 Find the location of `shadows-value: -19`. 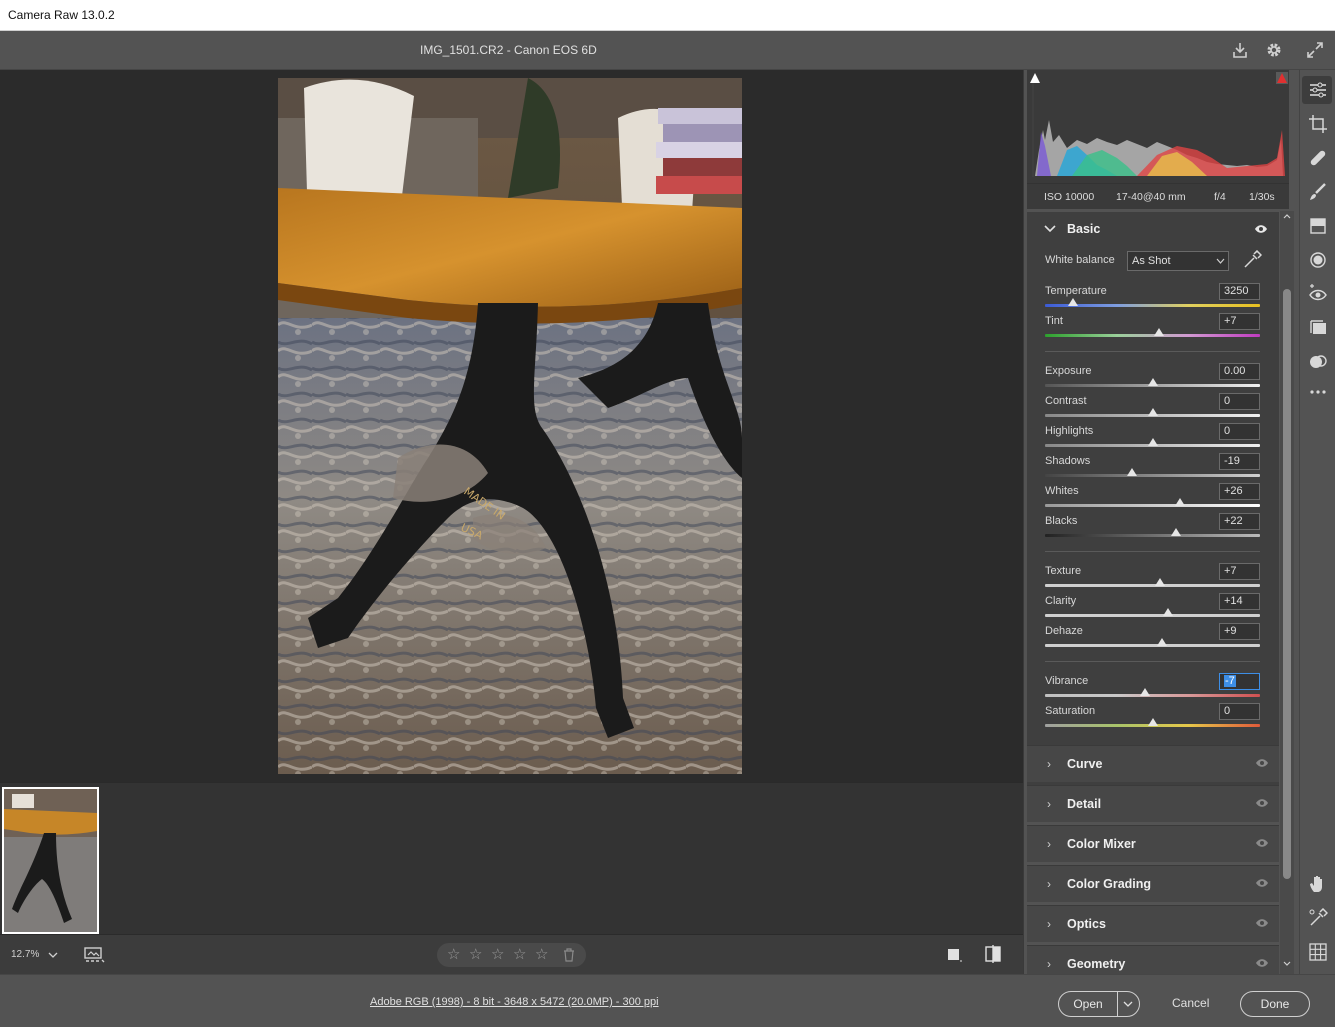

shadows-value: -19 is located at coordinates (1239, 461).